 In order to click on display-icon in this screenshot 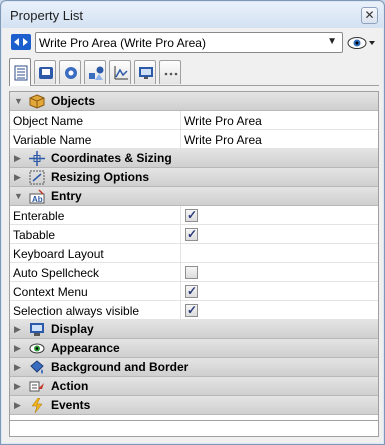, I will do `click(37, 329)`.